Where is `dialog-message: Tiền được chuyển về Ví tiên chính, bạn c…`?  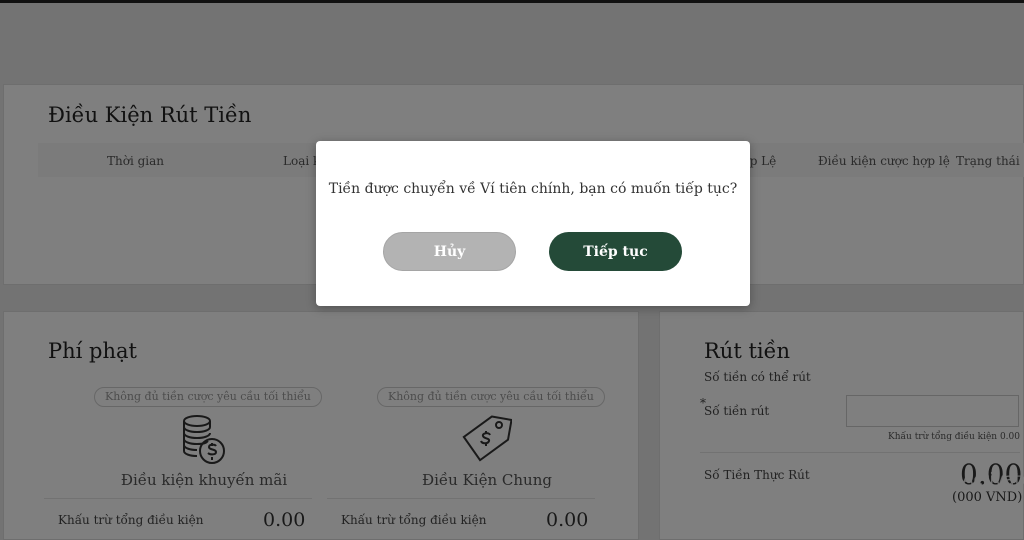 dialog-message: Tiền được chuyển về Ví tiên chính, bạn c… is located at coordinates (533, 189).